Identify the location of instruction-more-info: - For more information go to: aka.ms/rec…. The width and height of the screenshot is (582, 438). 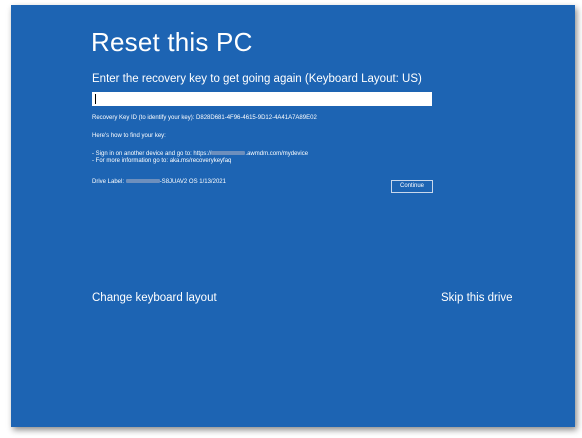
(162, 161).